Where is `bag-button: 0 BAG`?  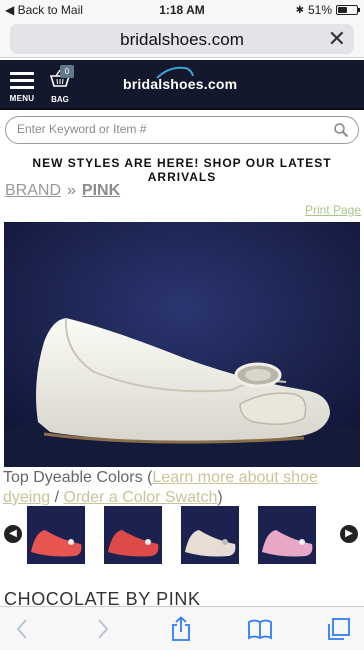
bag-button: 0 BAG is located at coordinates (61, 84).